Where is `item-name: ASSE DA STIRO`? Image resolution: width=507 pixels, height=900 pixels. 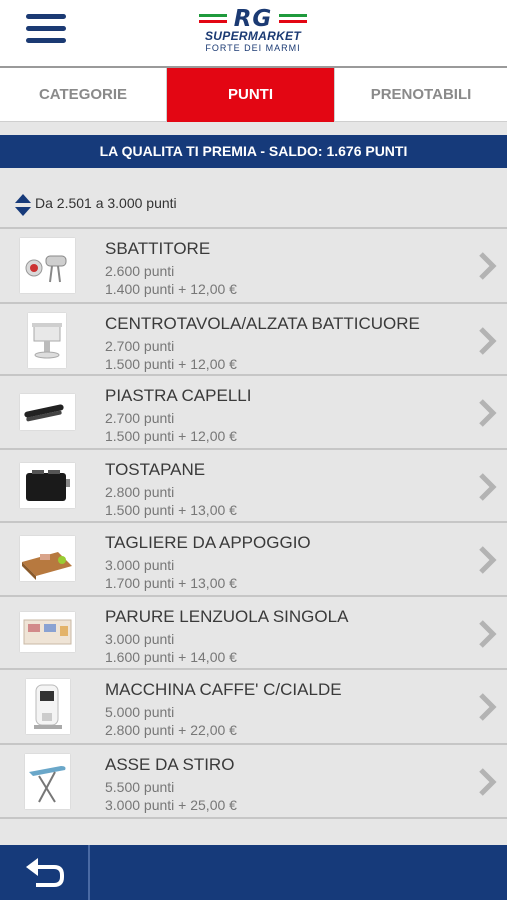
item-name: ASSE DA STIRO is located at coordinates (170, 764).